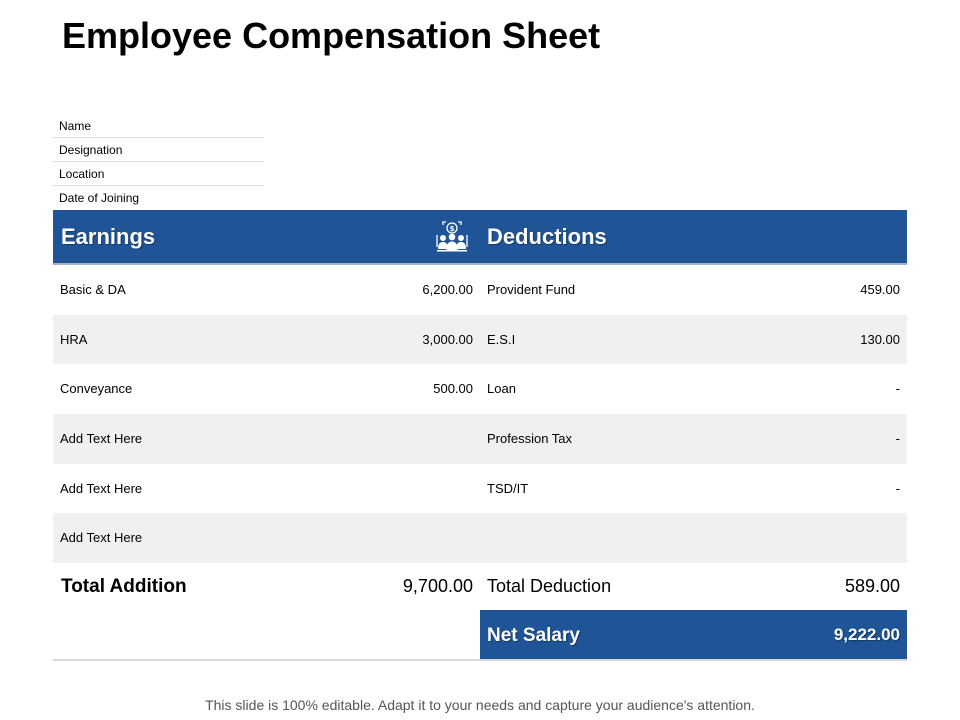  Describe the element at coordinates (99, 198) in the screenshot. I see `info-field-date-of-joining: Date of Joining` at that location.